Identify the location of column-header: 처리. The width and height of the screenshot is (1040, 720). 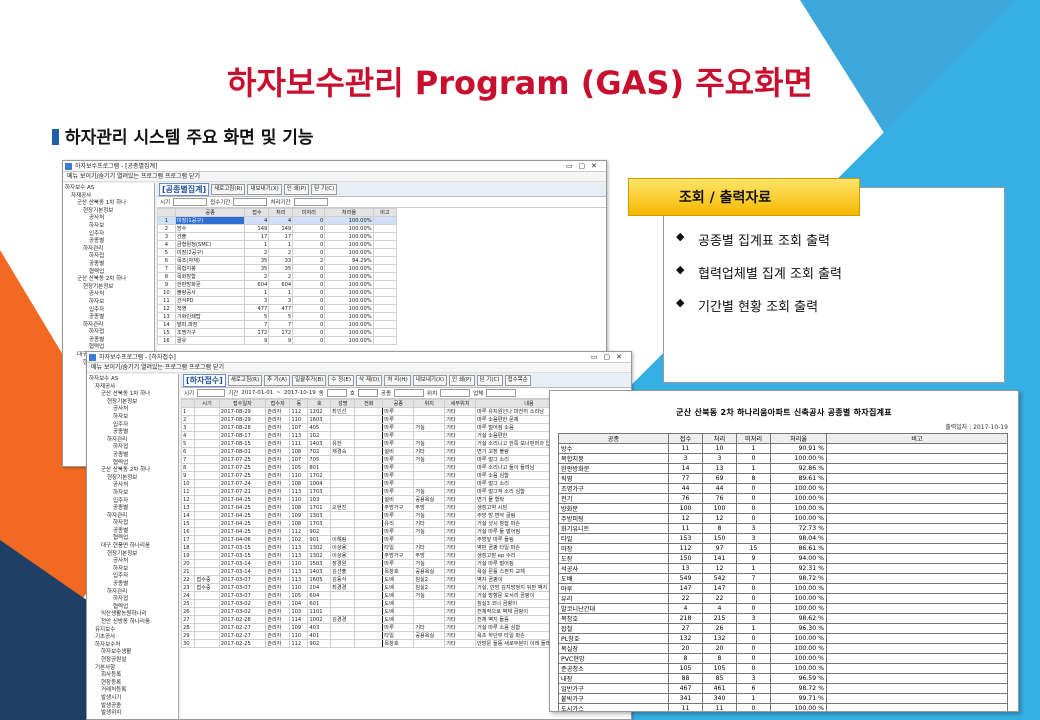
(281, 212).